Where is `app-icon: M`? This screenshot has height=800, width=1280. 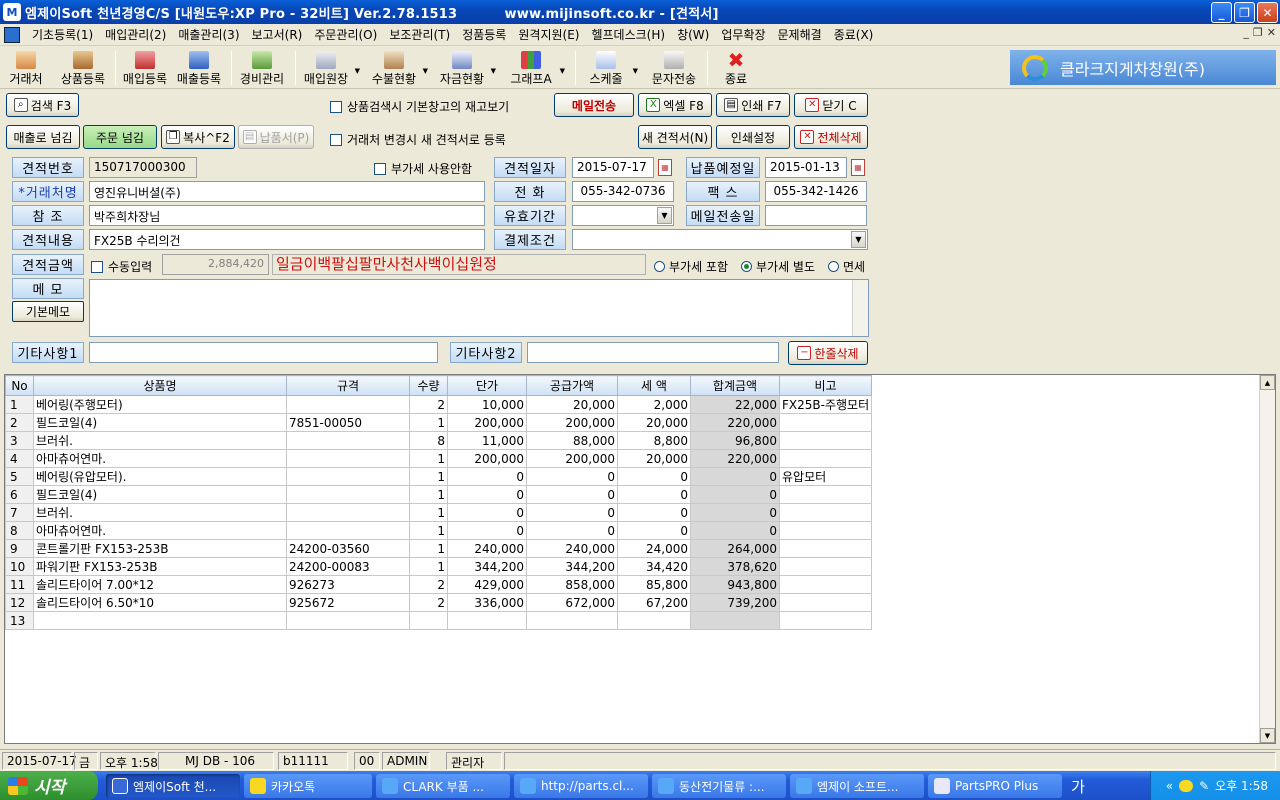 app-icon: M is located at coordinates (12, 12).